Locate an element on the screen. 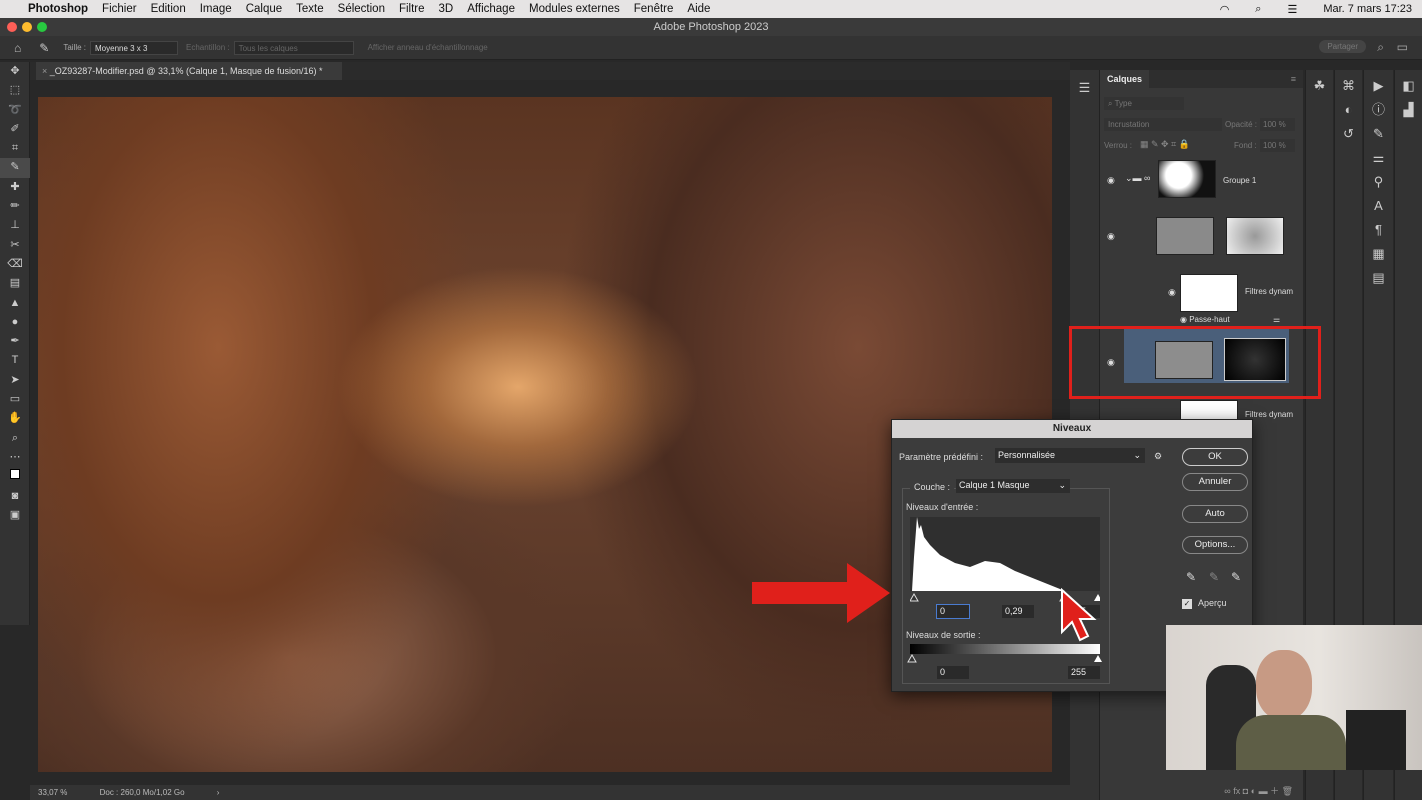  stamp-tool-icon: ⊥ is located at coordinates (15, 225).